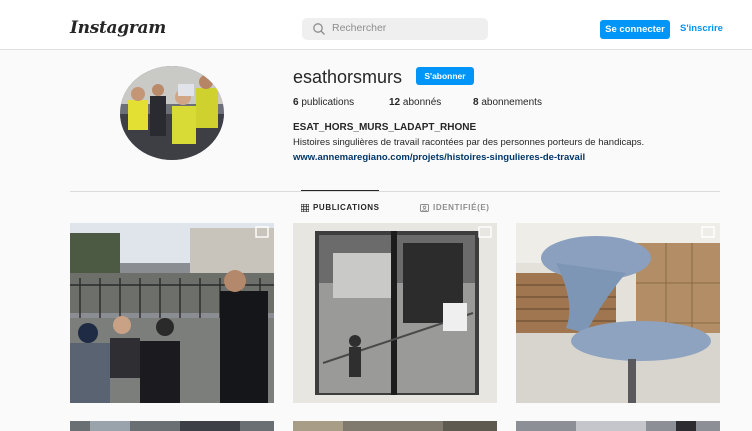 The image size is (752, 431). What do you see at coordinates (385, 127) in the screenshot?
I see `profile-full-name: ESAT_HORS_MURS_LADAPT_RHONE` at bounding box center [385, 127].